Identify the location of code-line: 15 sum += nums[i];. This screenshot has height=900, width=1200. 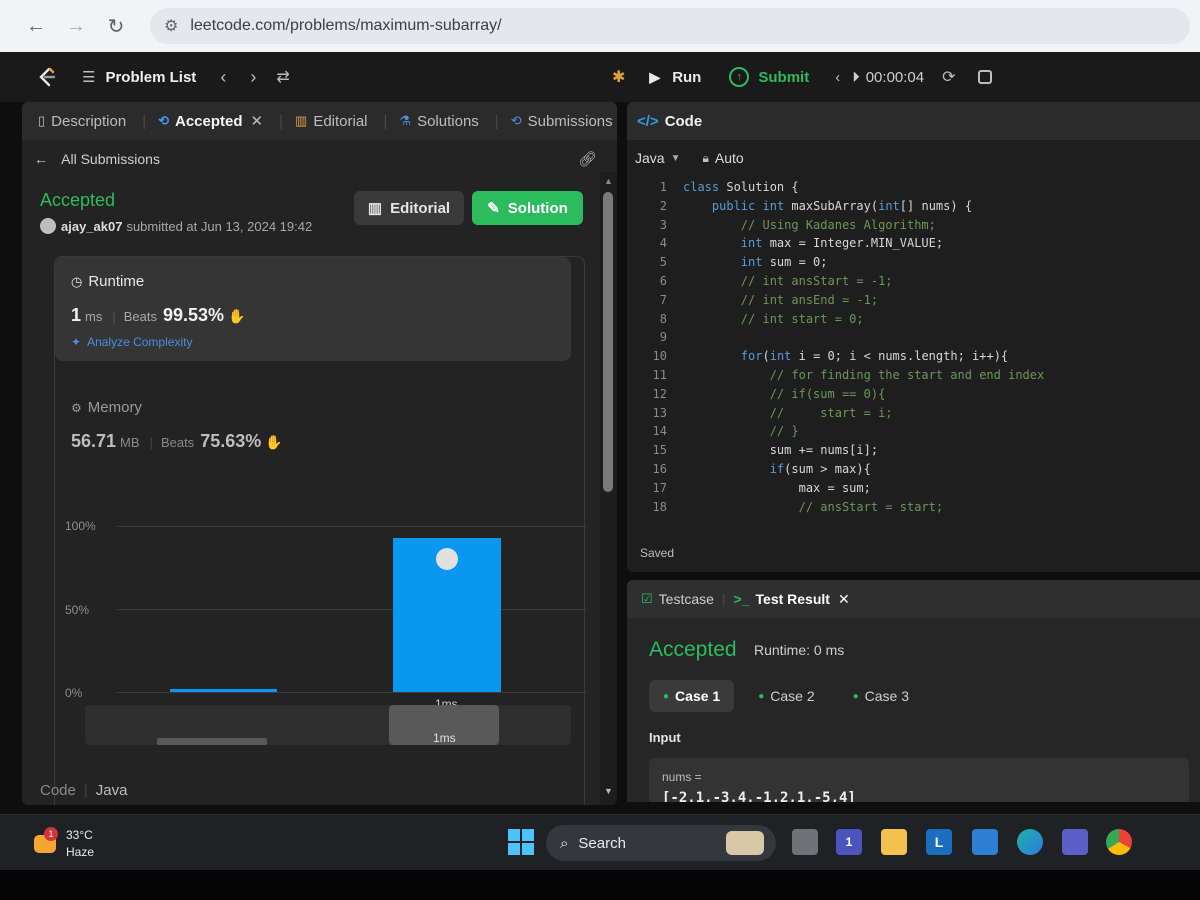
(913, 452).